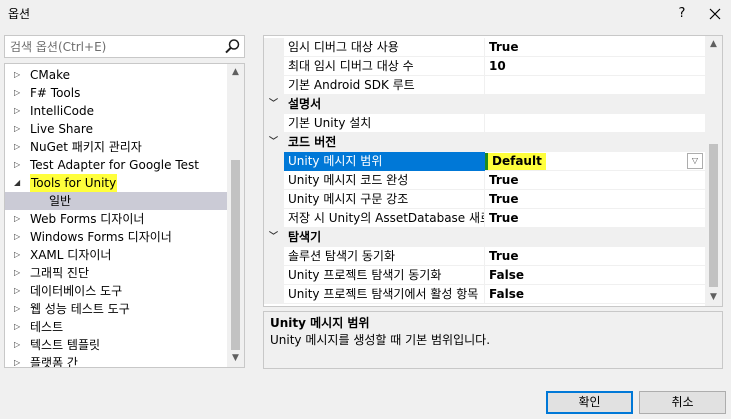 This screenshot has width=731, height=419. Describe the element at coordinates (116, 75) in the screenshot. I see `tree-item: ▷ CMake` at that location.